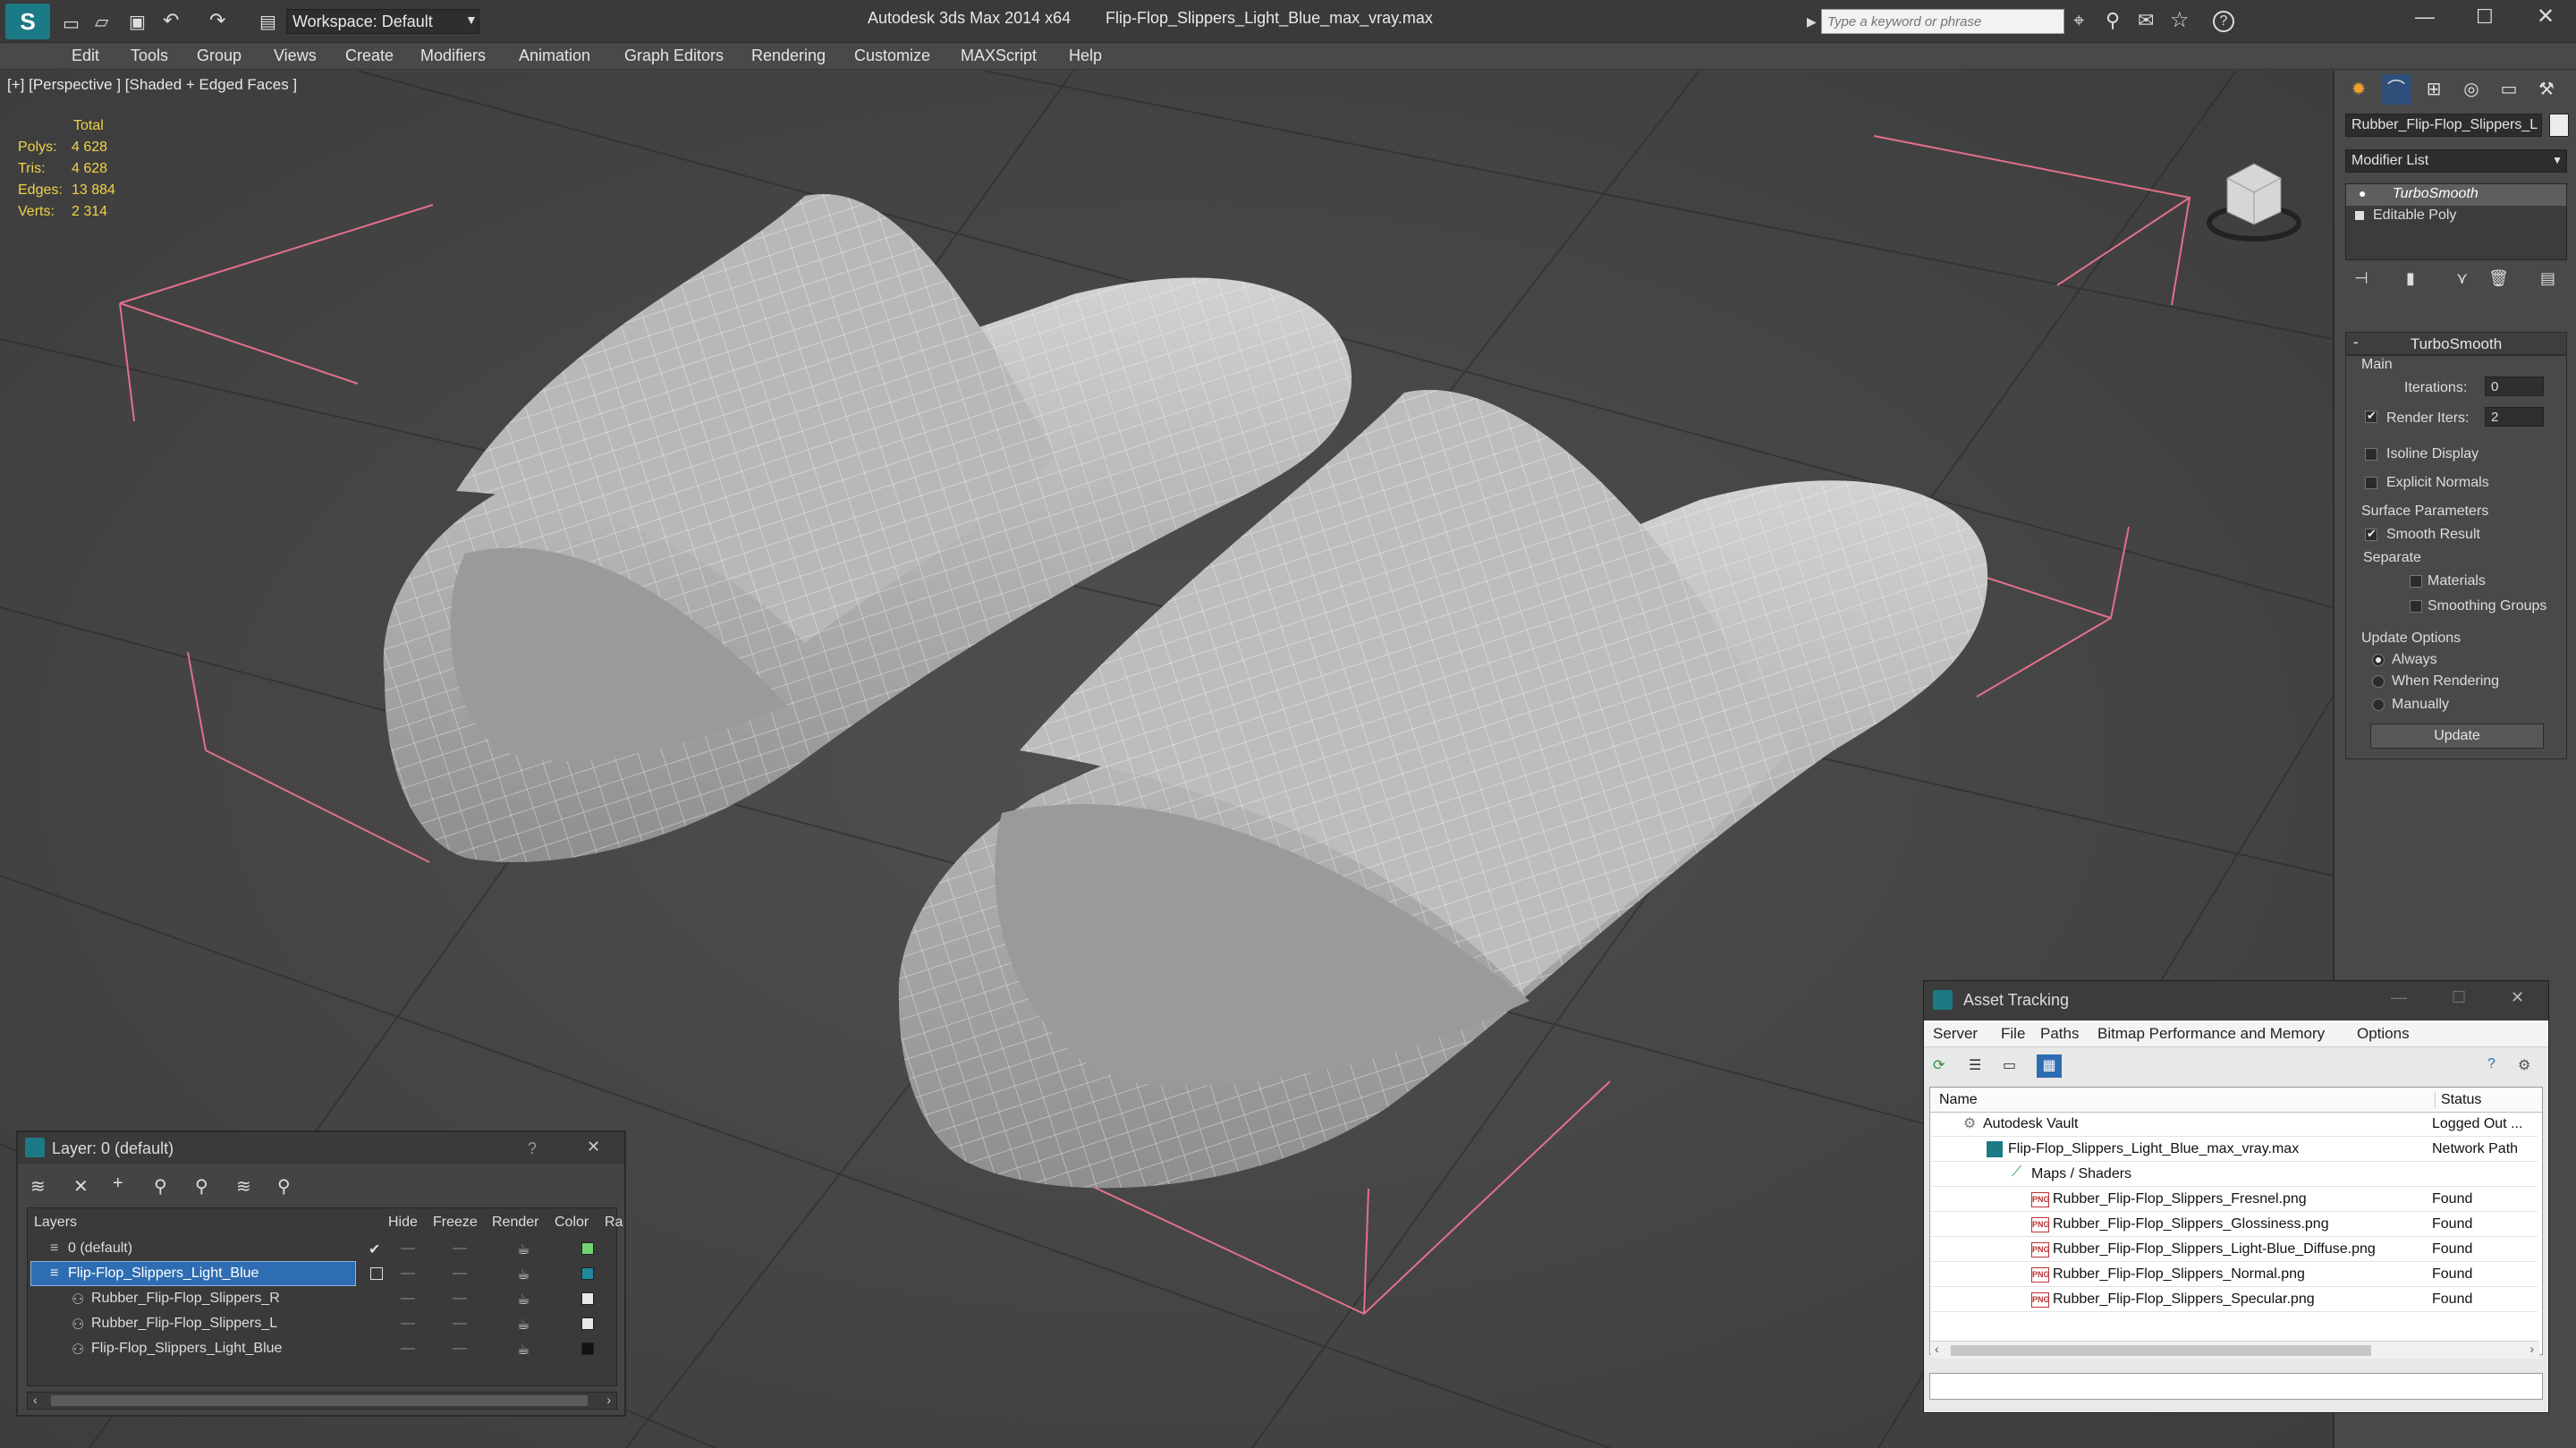 The height and width of the screenshot is (1448, 2576). Describe the element at coordinates (2378, 705) in the screenshot. I see `manually-radio` at that location.